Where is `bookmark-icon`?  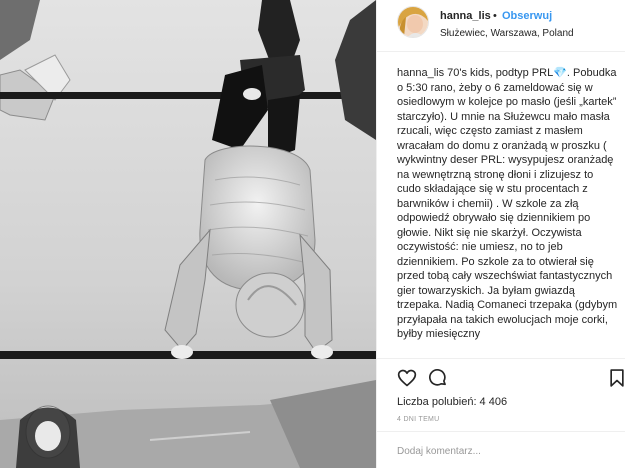 bookmark-icon is located at coordinates (616, 378).